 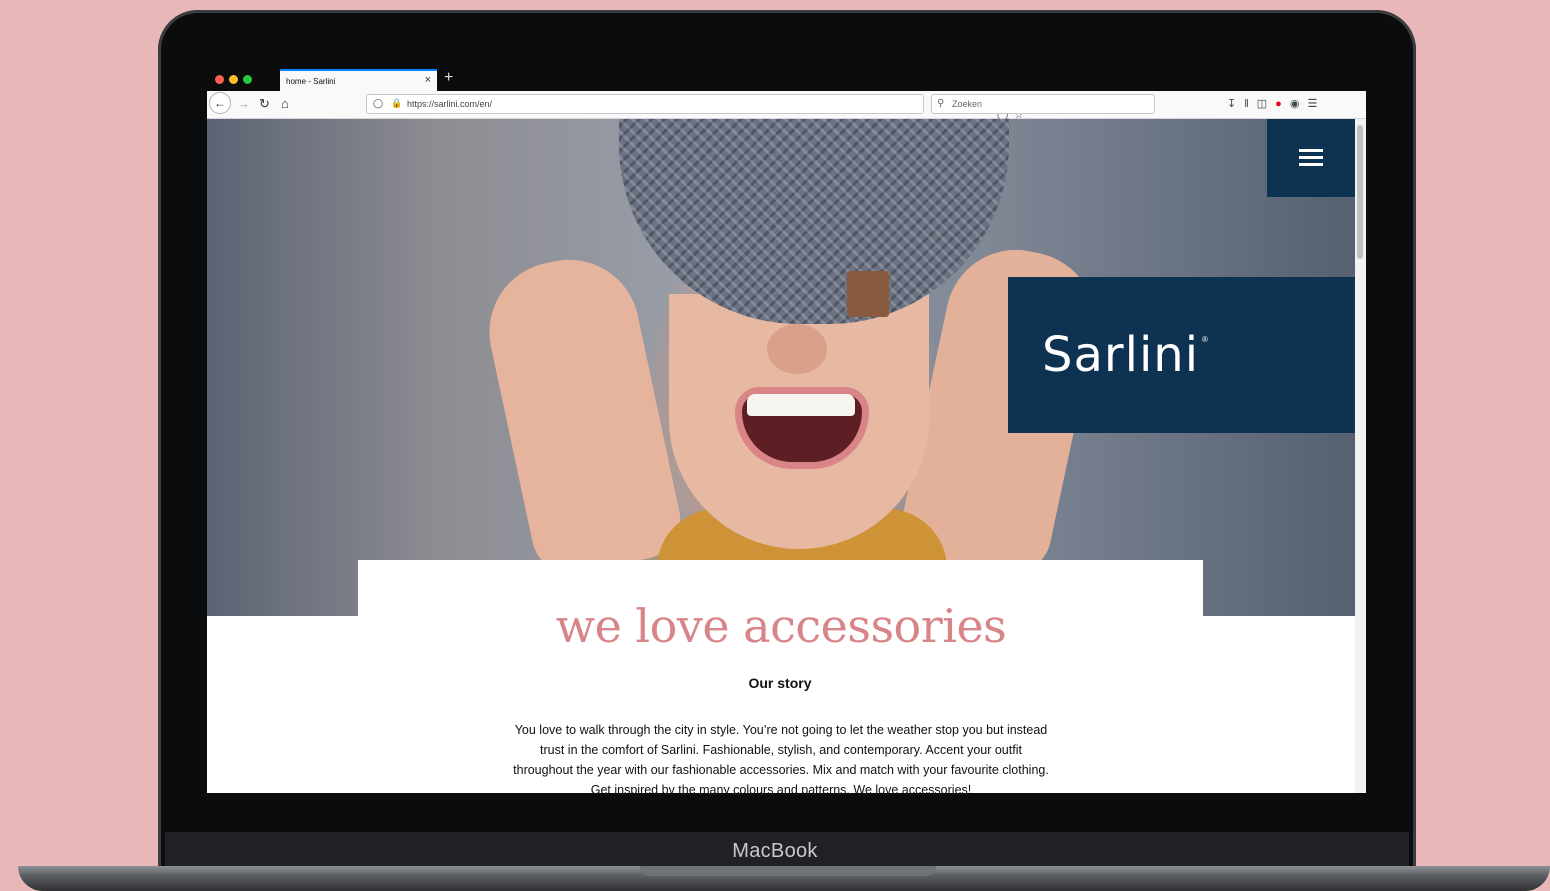 I want to click on reload-icon: ↻, so click(x=264, y=104).